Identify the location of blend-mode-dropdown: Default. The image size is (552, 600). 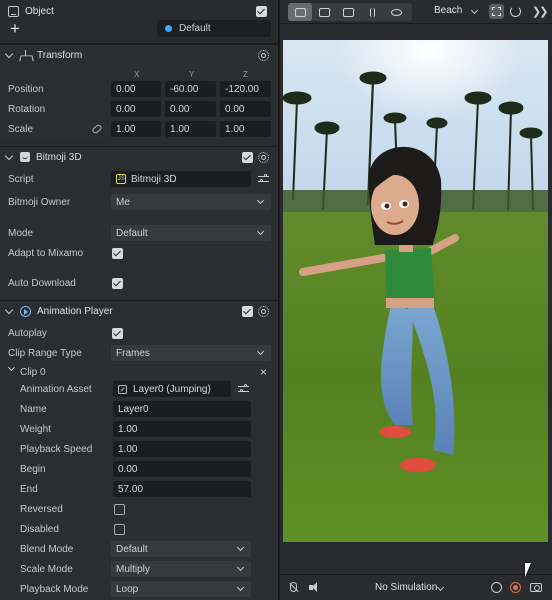
(181, 549).